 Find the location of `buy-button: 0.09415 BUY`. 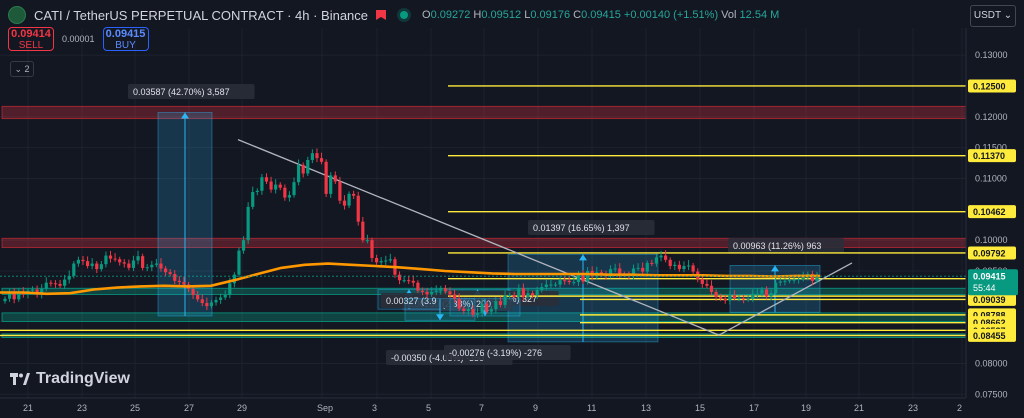

buy-button: 0.09415 BUY is located at coordinates (125, 39).